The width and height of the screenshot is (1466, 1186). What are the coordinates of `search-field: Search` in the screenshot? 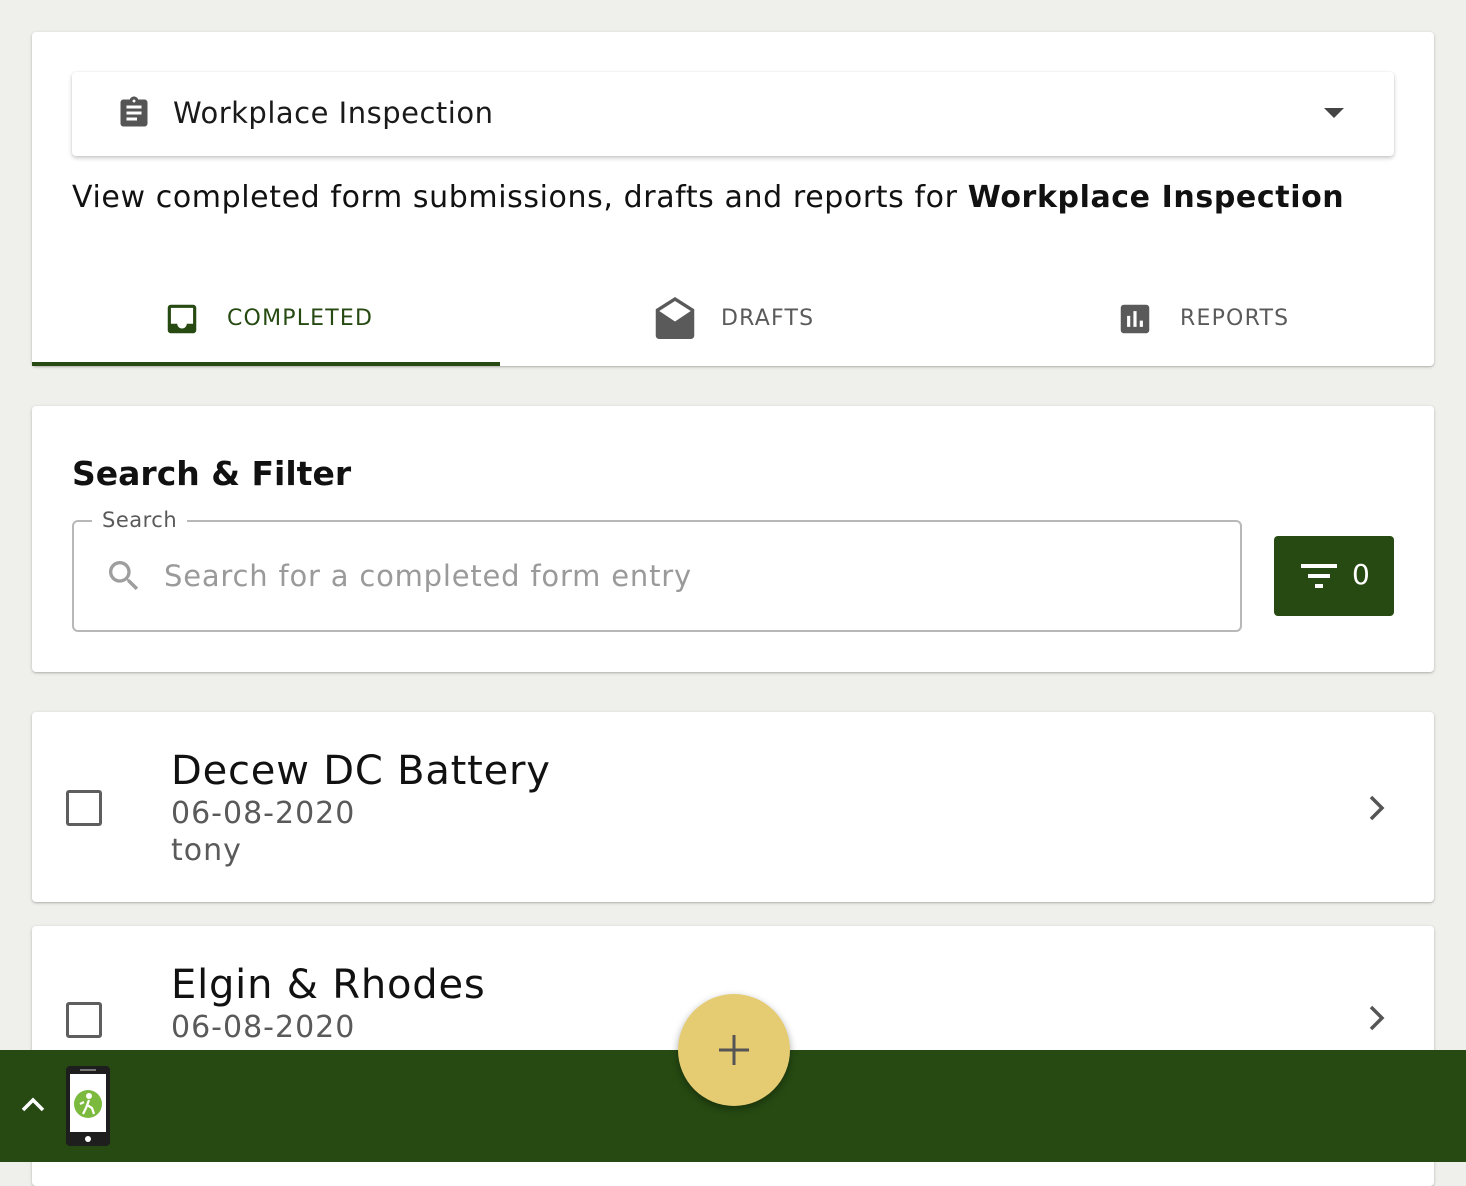 It's located at (657, 570).